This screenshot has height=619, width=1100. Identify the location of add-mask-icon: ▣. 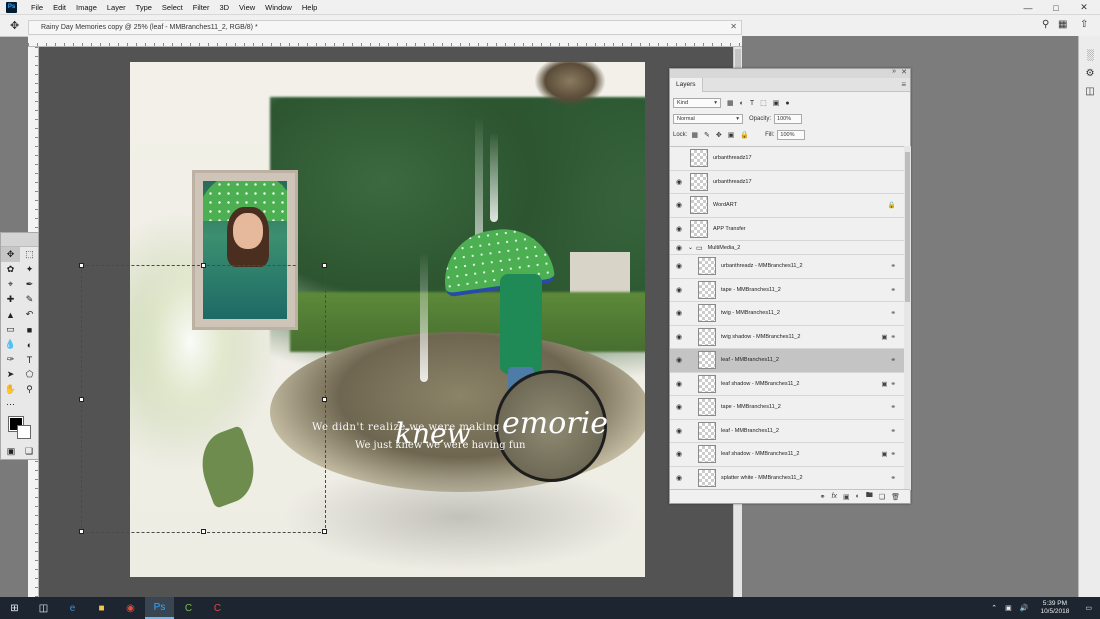
(846, 497).